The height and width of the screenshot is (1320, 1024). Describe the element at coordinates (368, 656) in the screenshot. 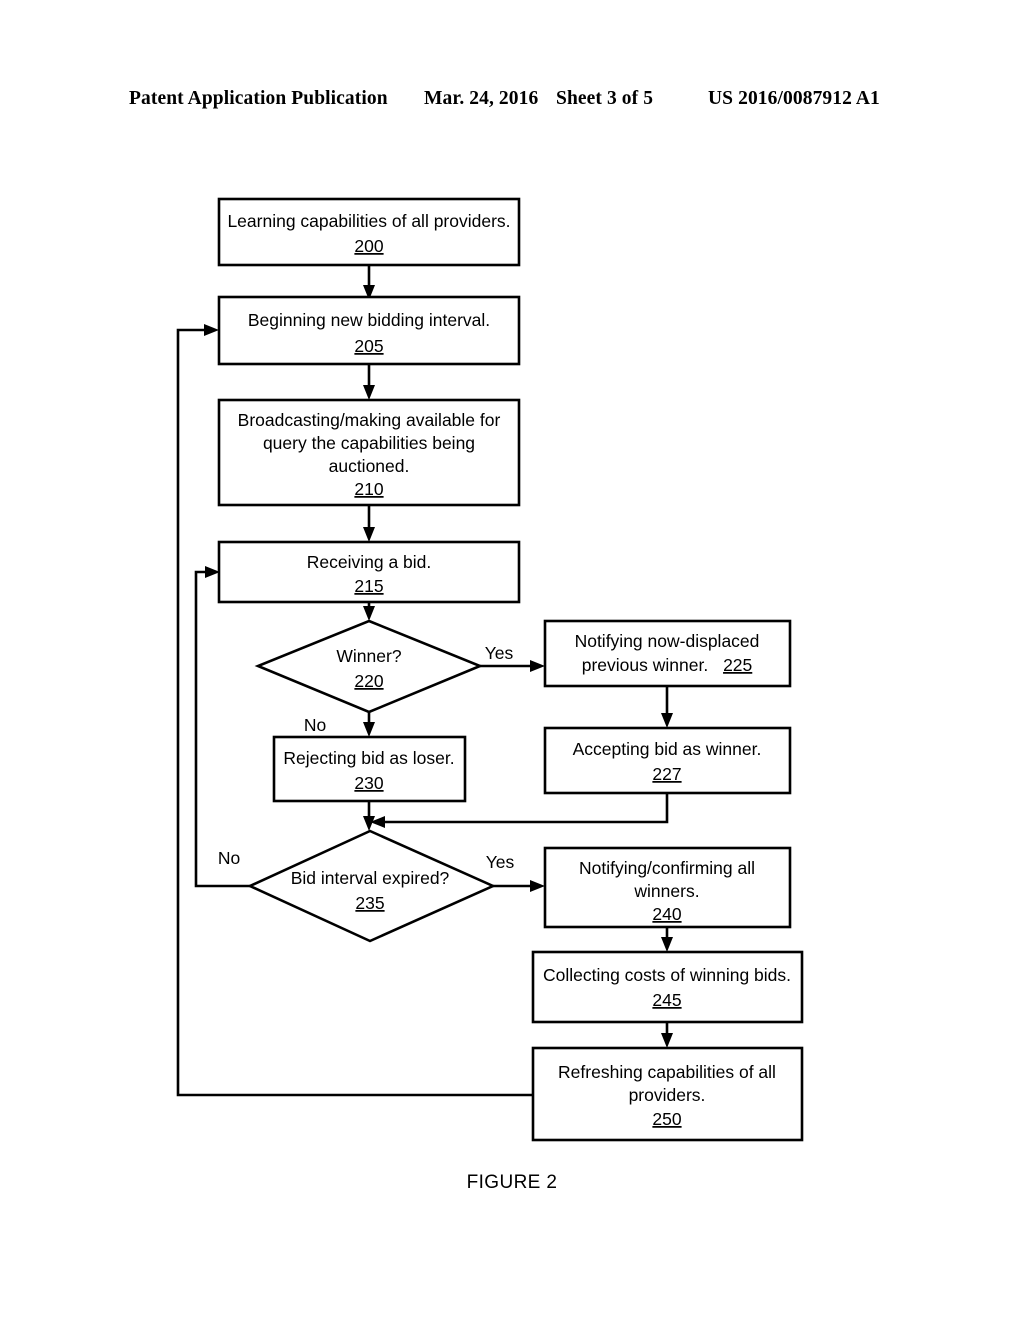

I see `node-220-line-0: Winner?` at that location.